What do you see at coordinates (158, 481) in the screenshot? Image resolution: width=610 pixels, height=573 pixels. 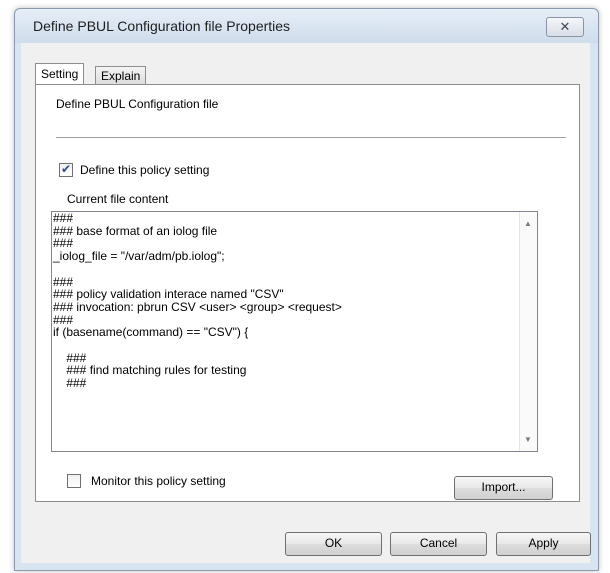 I see `monitor-policy-label: Monitor this policy setting` at bounding box center [158, 481].